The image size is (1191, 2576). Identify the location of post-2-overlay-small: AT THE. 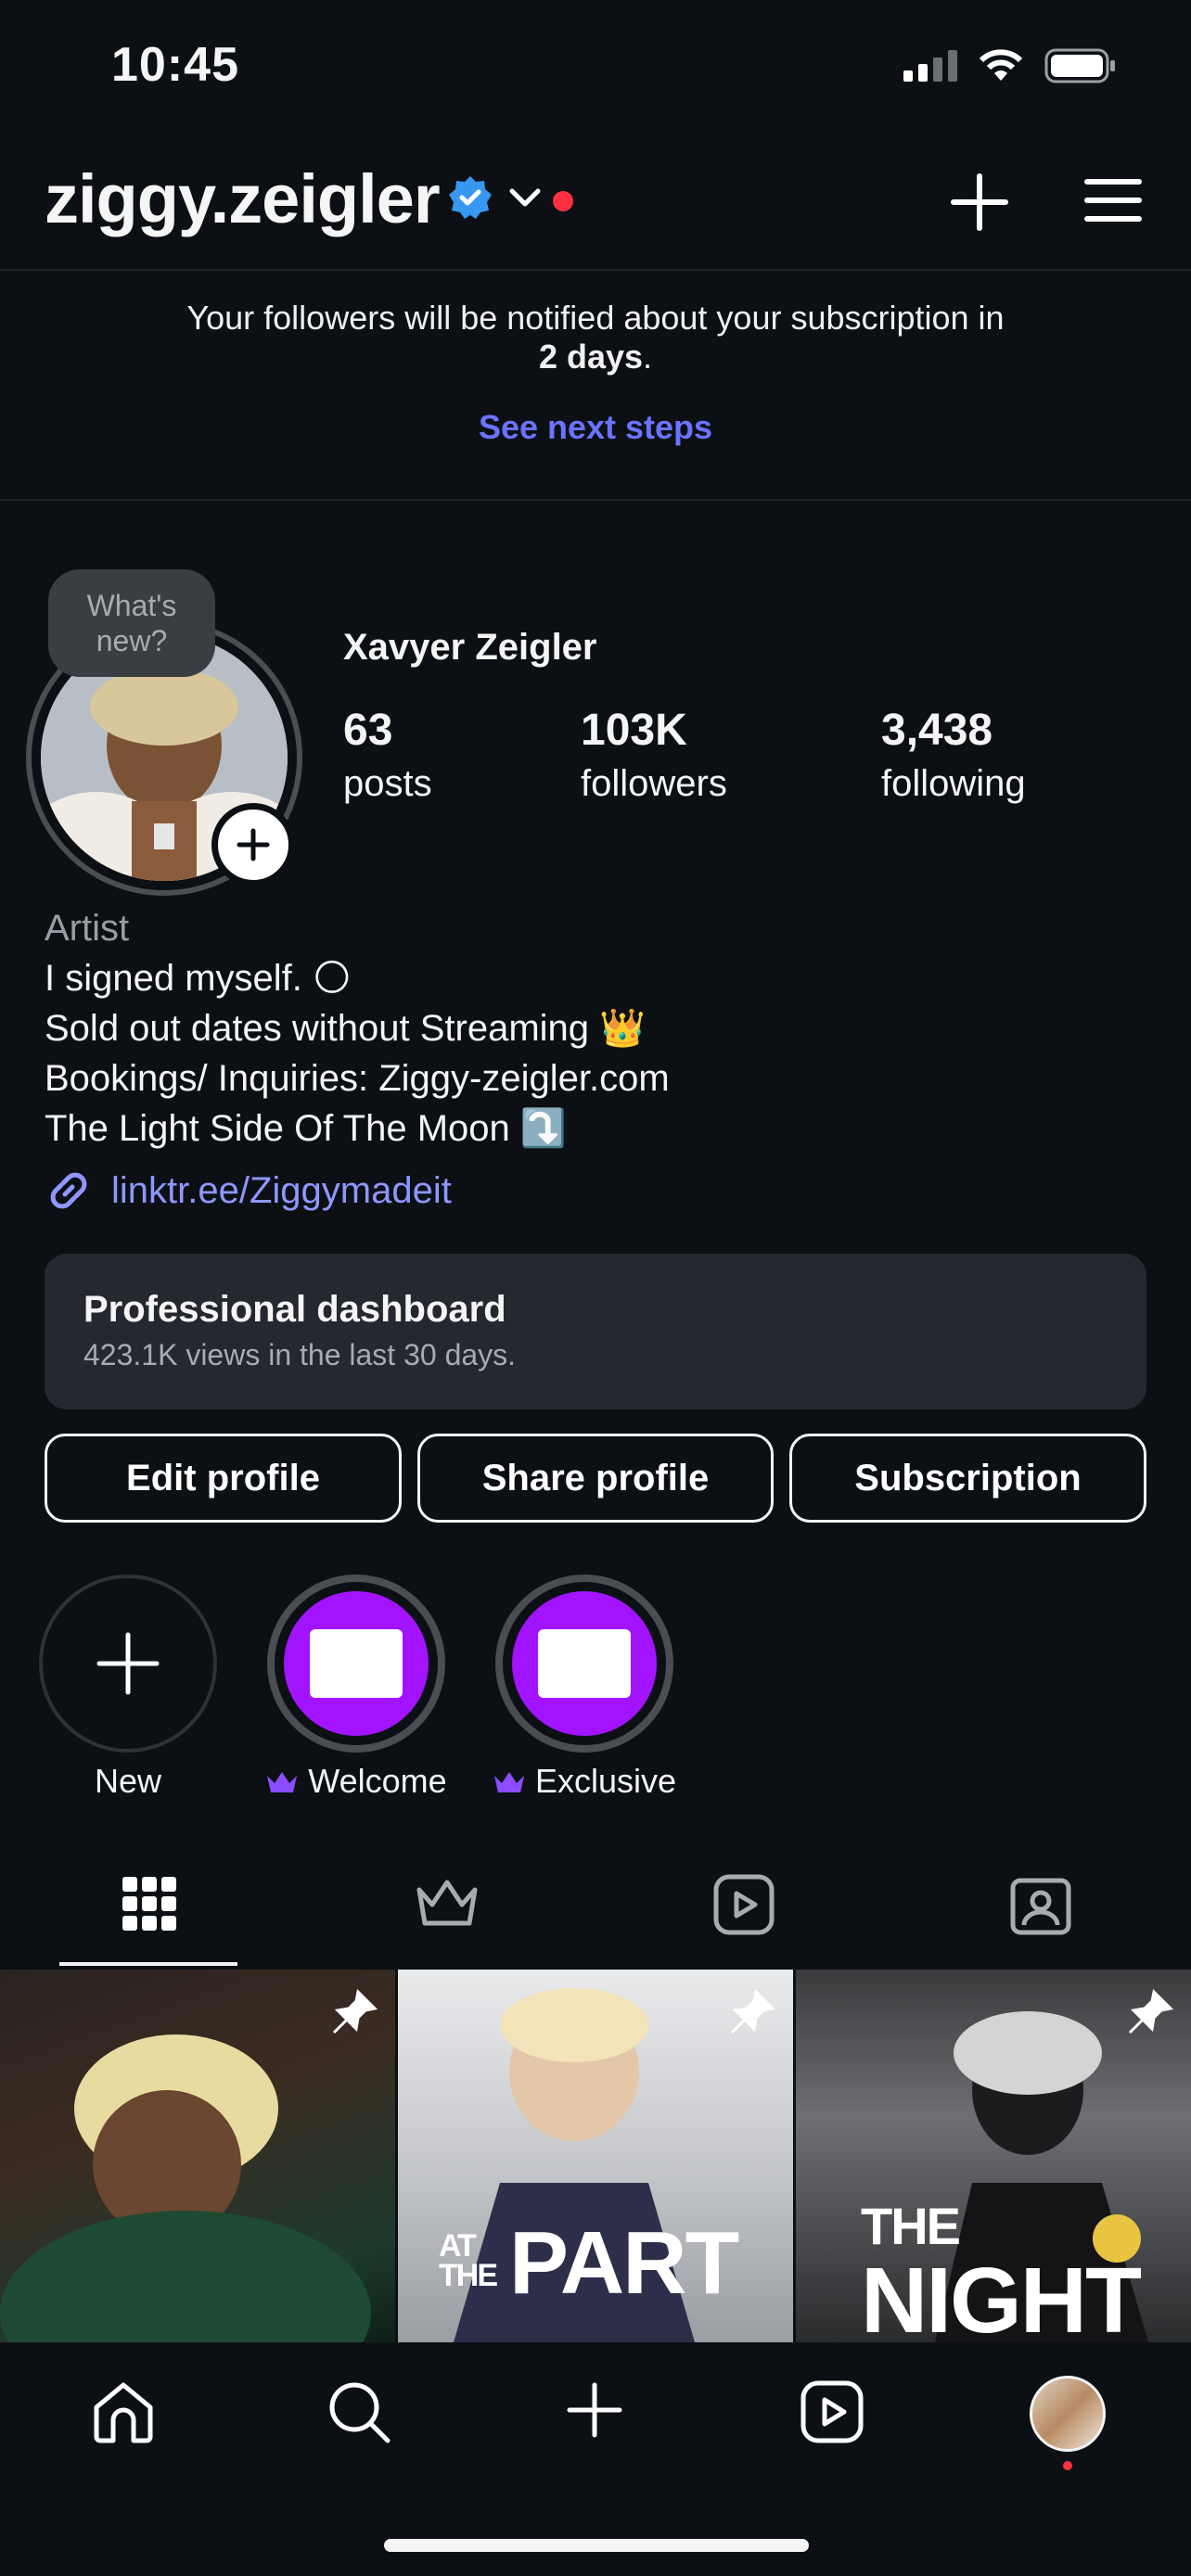
(468, 2260).